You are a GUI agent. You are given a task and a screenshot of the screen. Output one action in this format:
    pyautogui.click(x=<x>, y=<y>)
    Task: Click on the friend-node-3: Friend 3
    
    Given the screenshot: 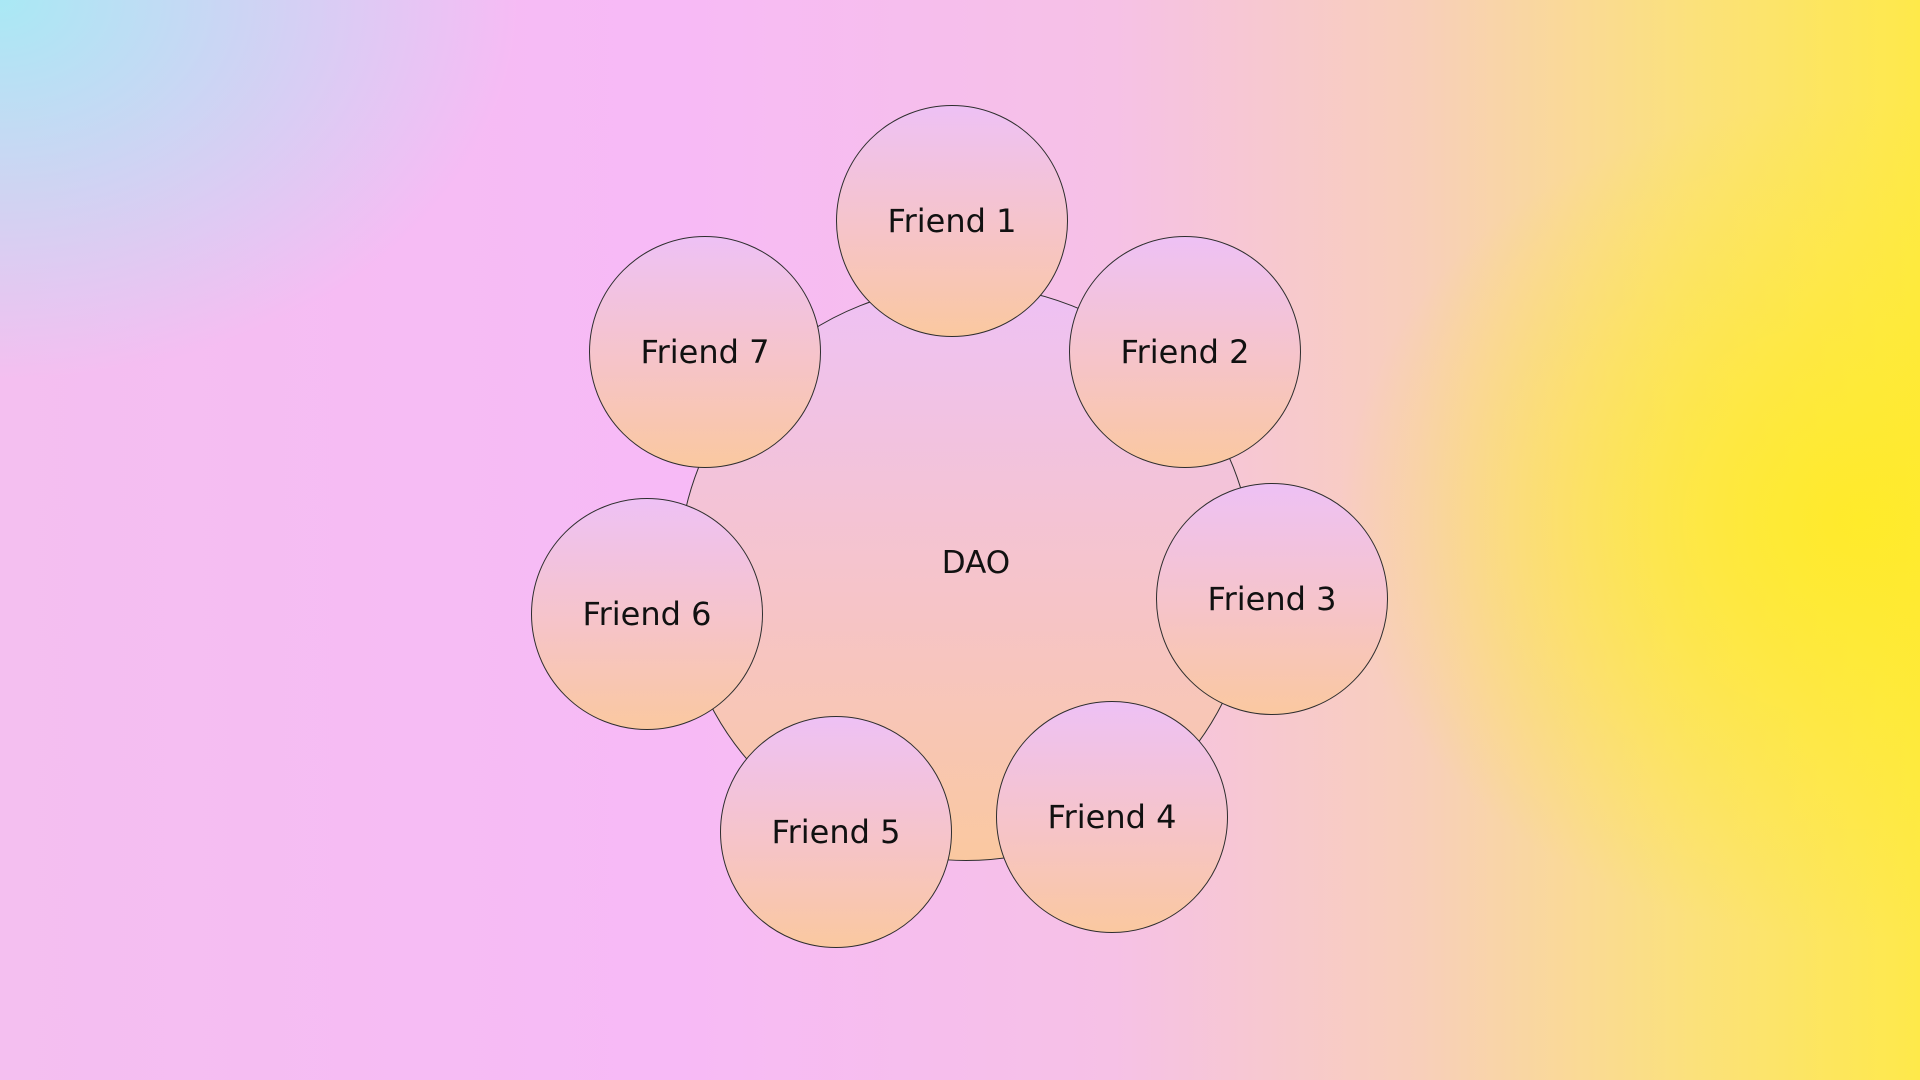 What is the action you would take?
    pyautogui.click(x=1272, y=599)
    